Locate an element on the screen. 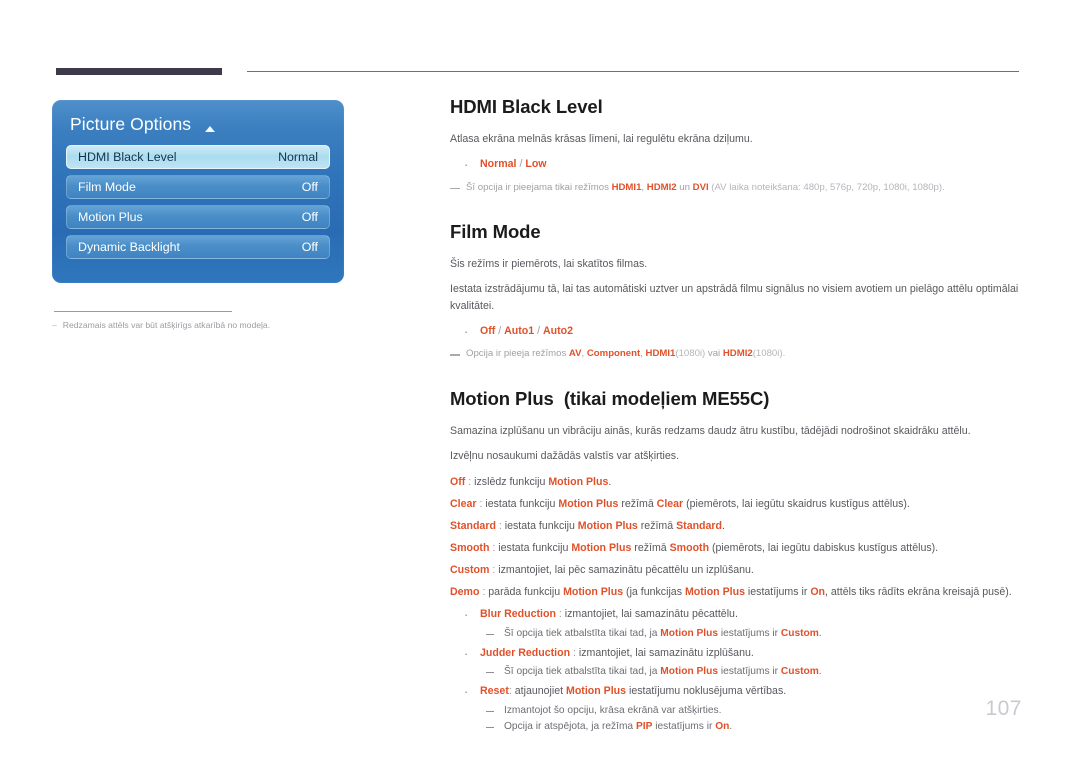 The height and width of the screenshot is (763, 1080). caret-up-icon is located at coordinates (210, 128).